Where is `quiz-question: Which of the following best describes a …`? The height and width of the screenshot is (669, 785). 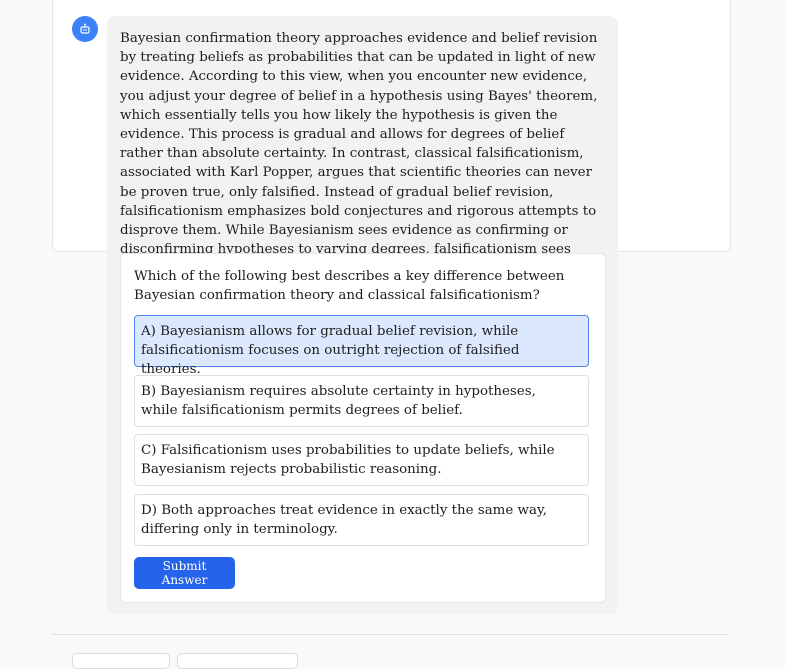
quiz-question: Which of the following best describes a … is located at coordinates (349, 286).